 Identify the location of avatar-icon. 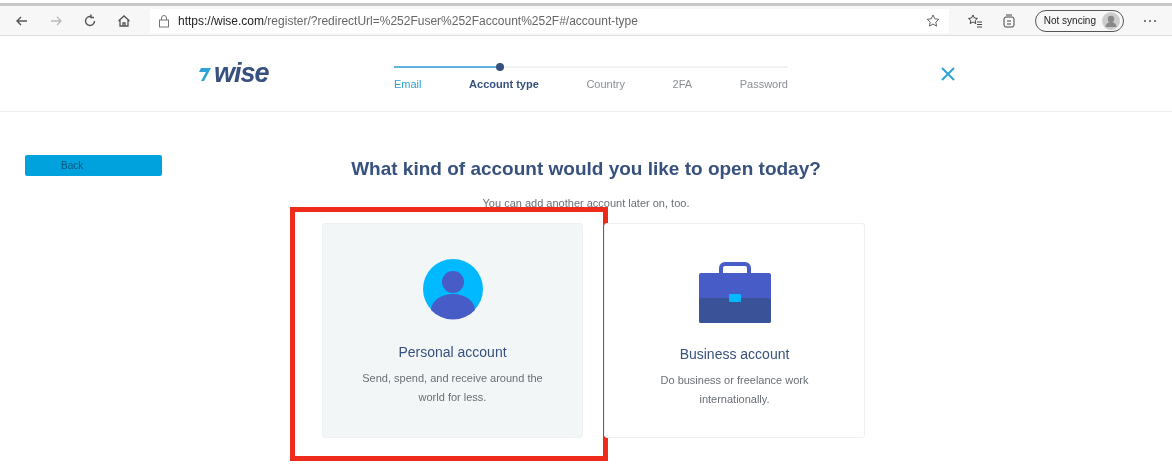
(1111, 20).